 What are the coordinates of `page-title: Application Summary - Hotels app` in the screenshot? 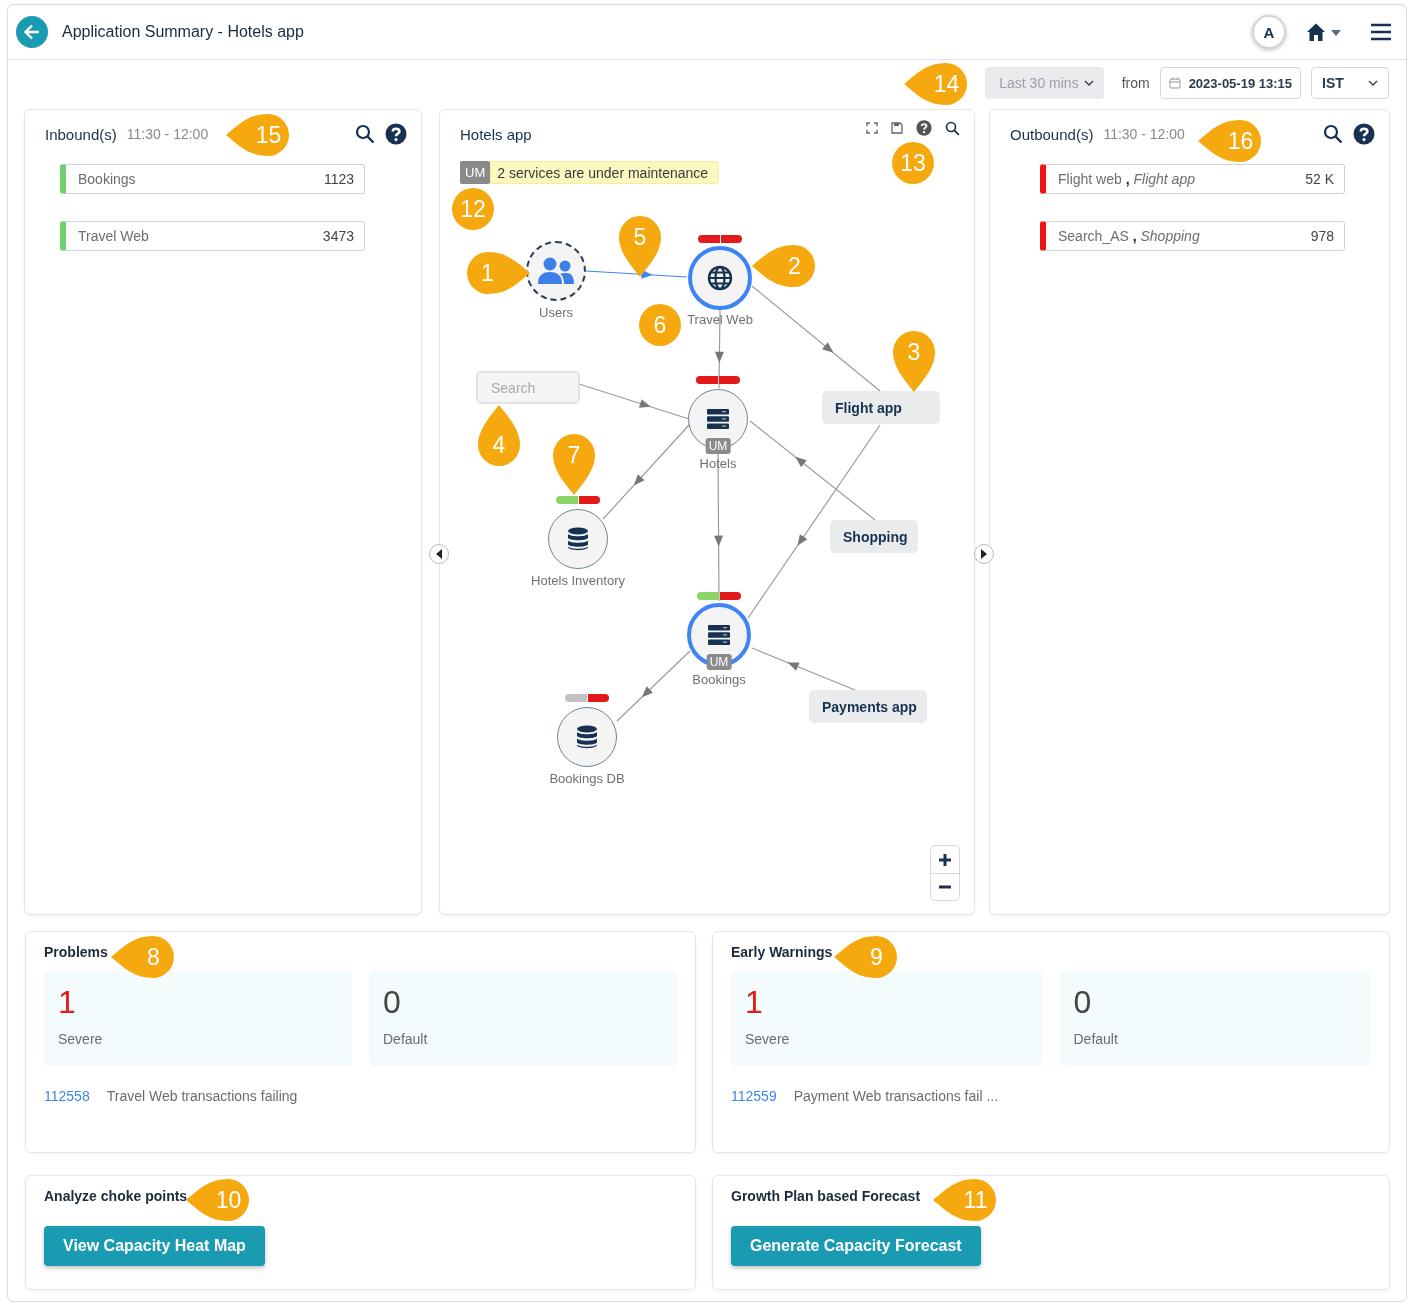 It's located at (183, 32).